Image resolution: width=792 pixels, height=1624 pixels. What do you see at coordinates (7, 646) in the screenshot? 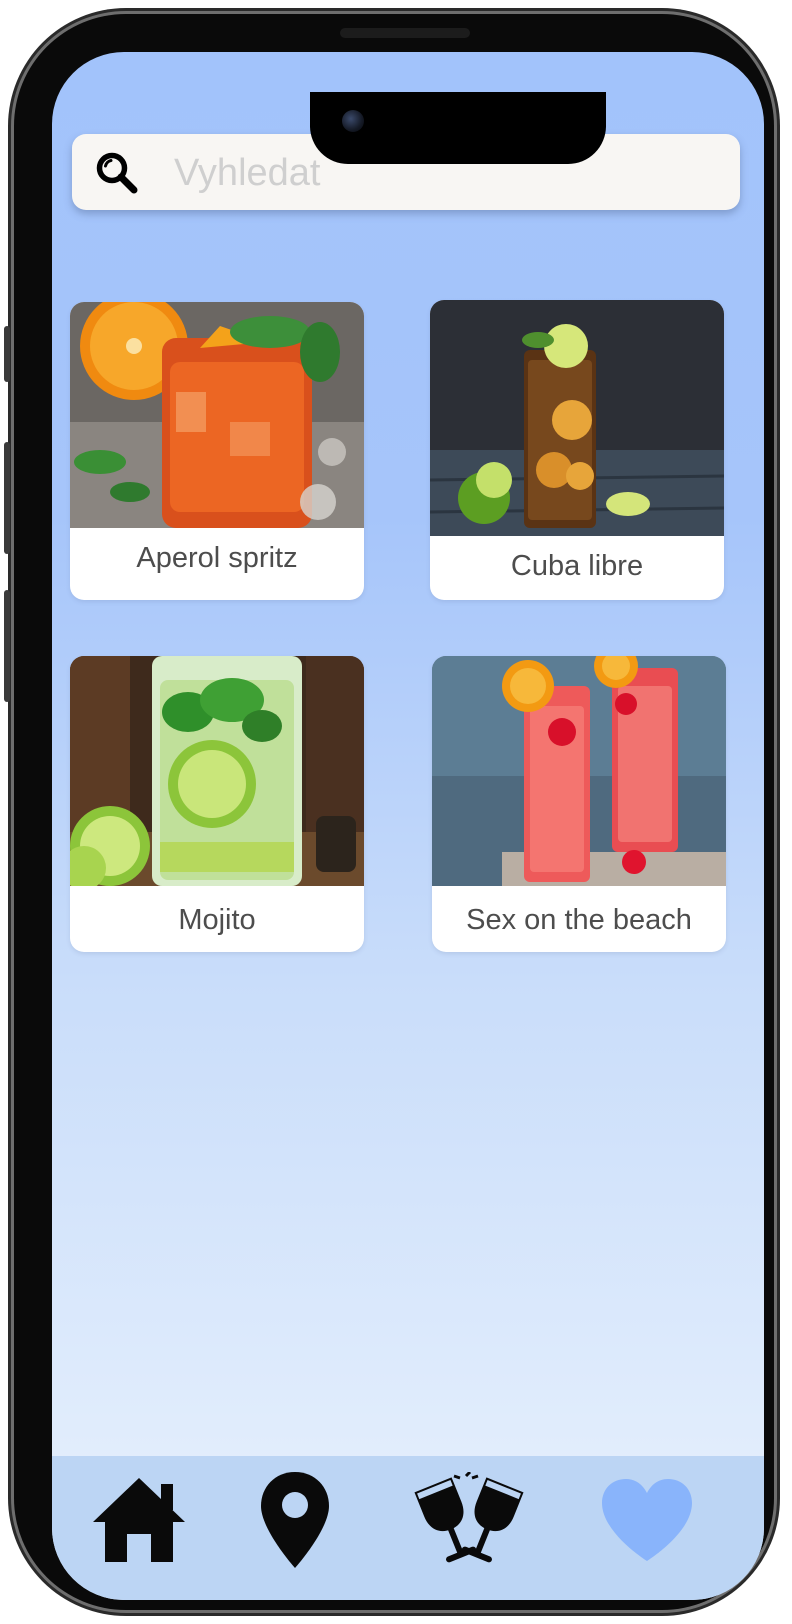
I see `volume-down-button` at bounding box center [7, 646].